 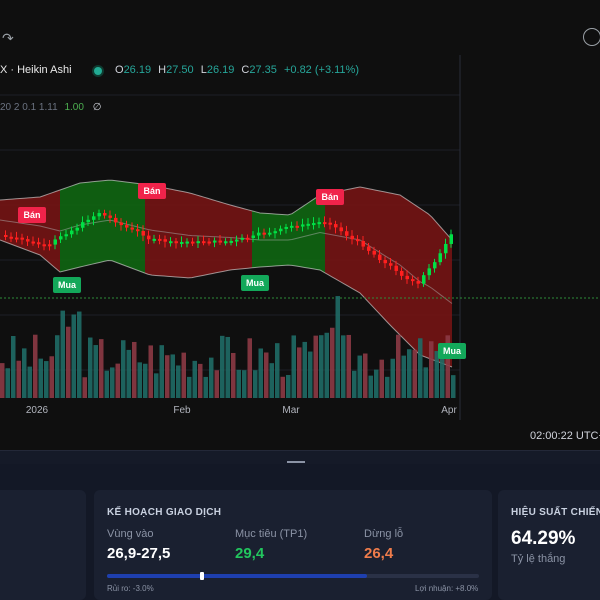 I want to click on stop-value: 26,4, so click(x=379, y=553).